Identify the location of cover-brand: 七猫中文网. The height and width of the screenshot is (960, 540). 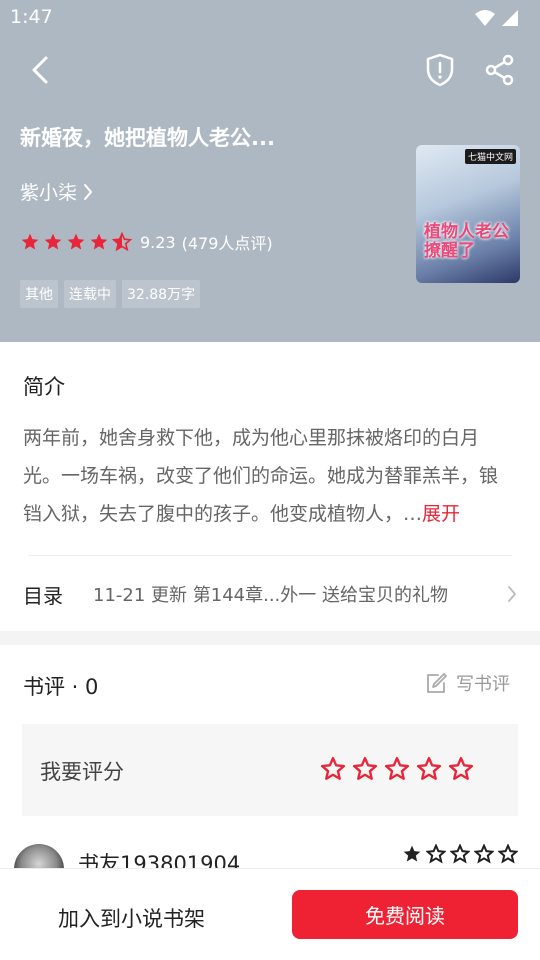
(490, 156).